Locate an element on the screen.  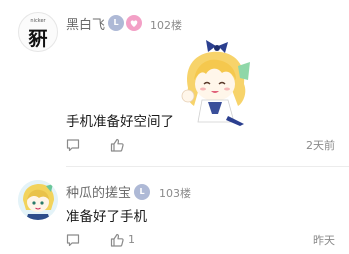
like-count: 1 is located at coordinates (131, 239).